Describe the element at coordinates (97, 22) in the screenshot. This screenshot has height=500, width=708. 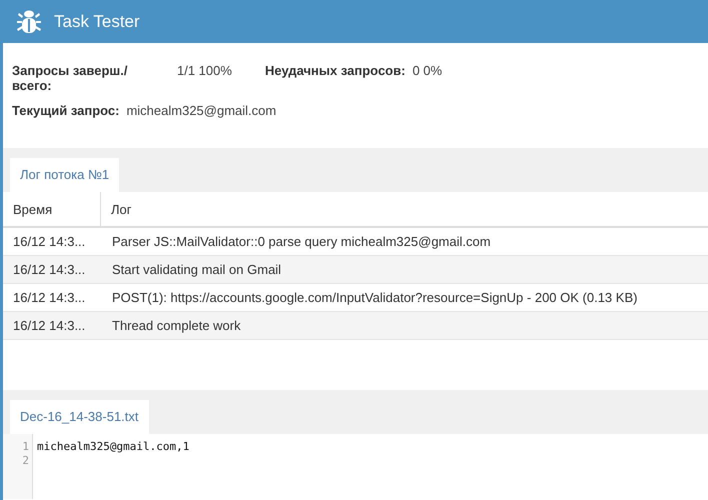
I see `app-title: Task Tester` at that location.